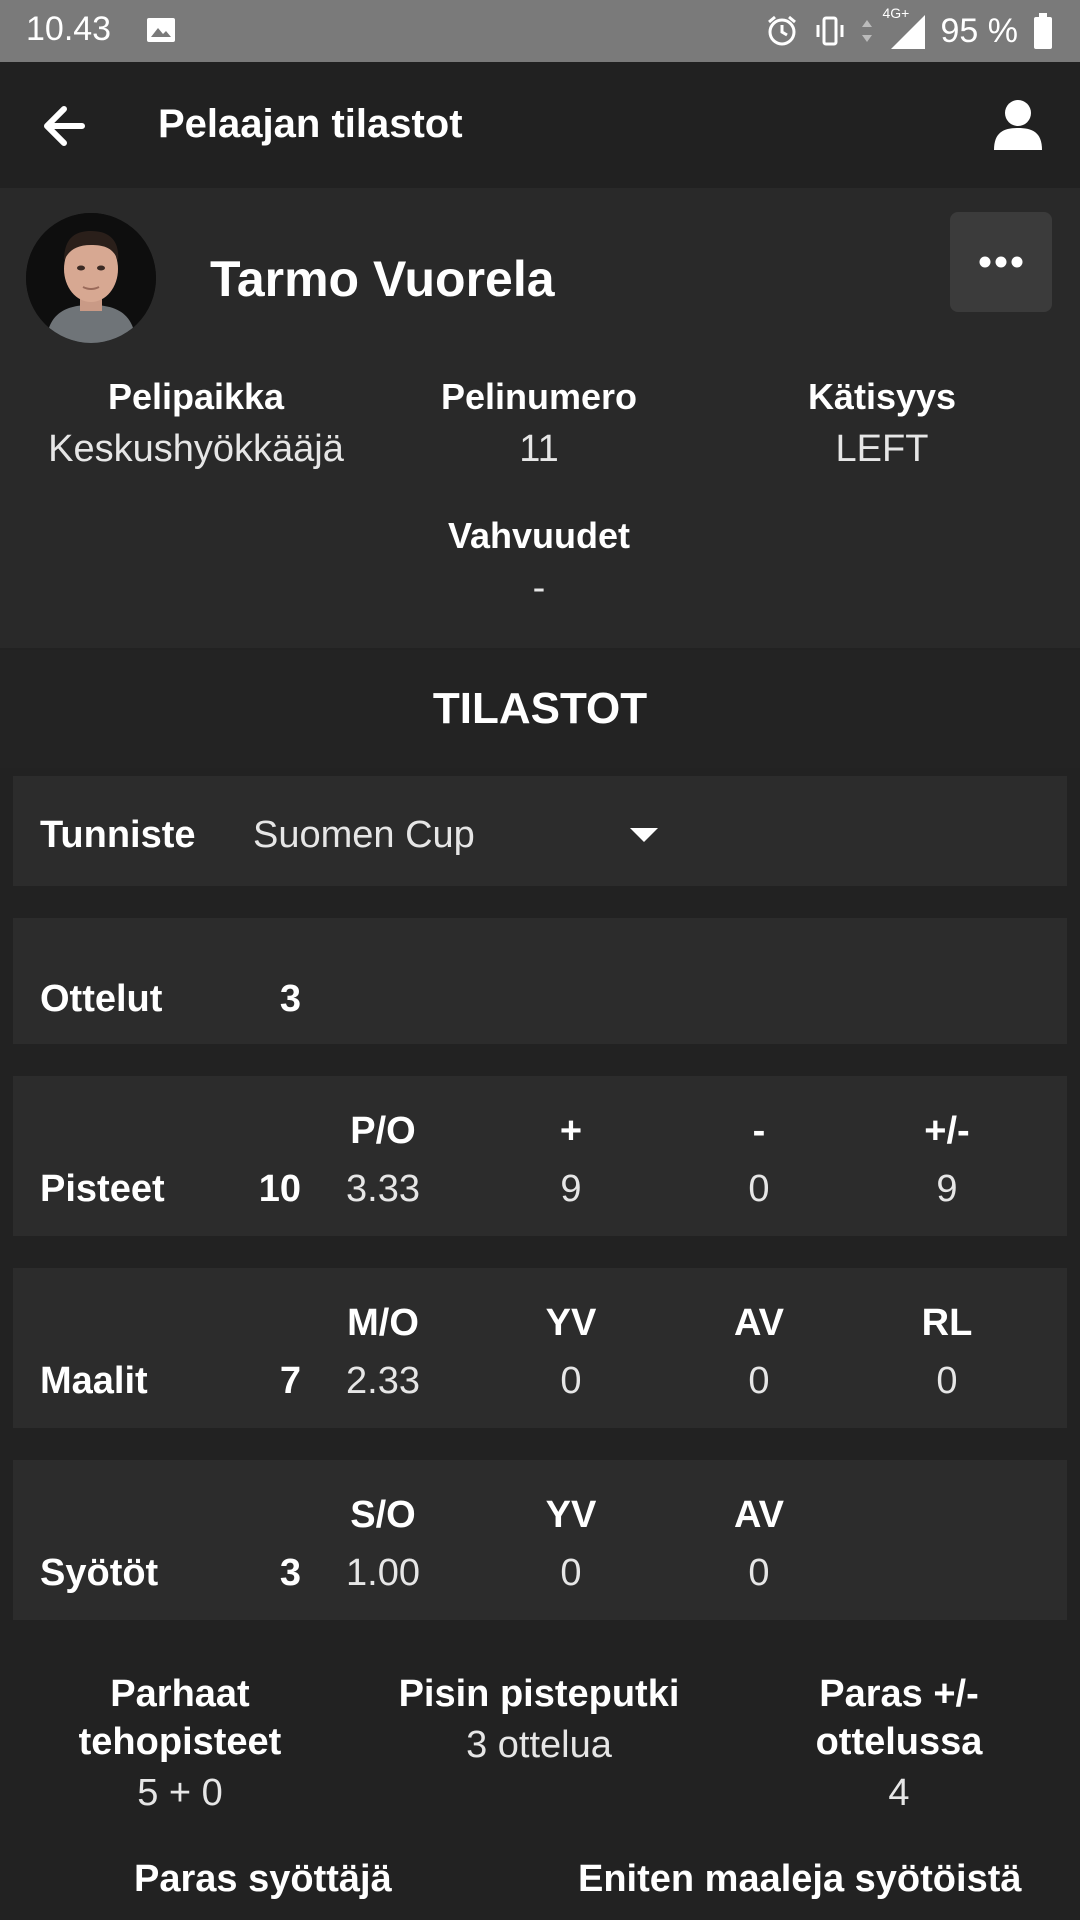 This screenshot has height=1920, width=1080. Describe the element at coordinates (571, 1131) in the screenshot. I see `column-header: +` at that location.